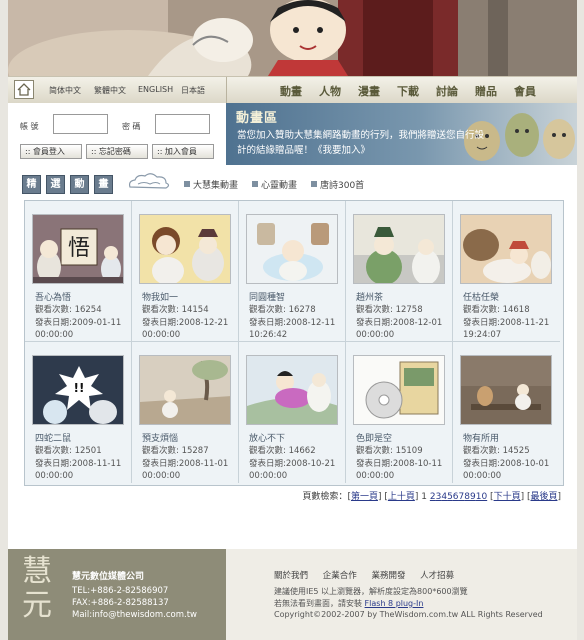 This screenshot has height=640, width=584. Describe the element at coordinates (330, 91) in the screenshot. I see `nav-characters: 人物` at that location.